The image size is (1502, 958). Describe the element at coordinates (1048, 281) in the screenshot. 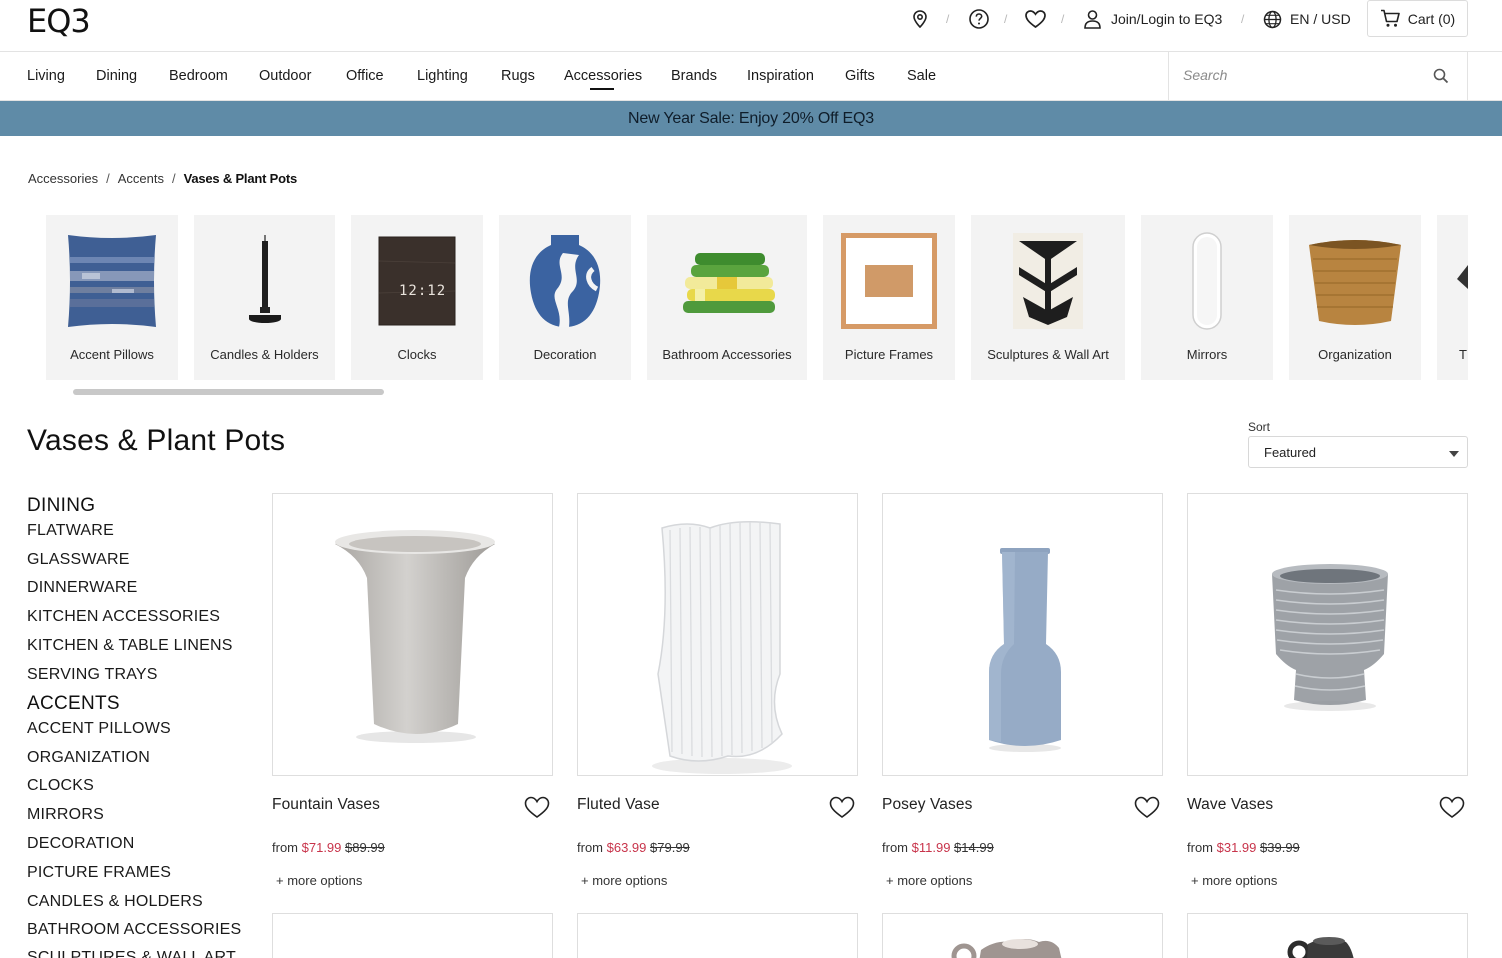

I see `wall-art-image` at that location.